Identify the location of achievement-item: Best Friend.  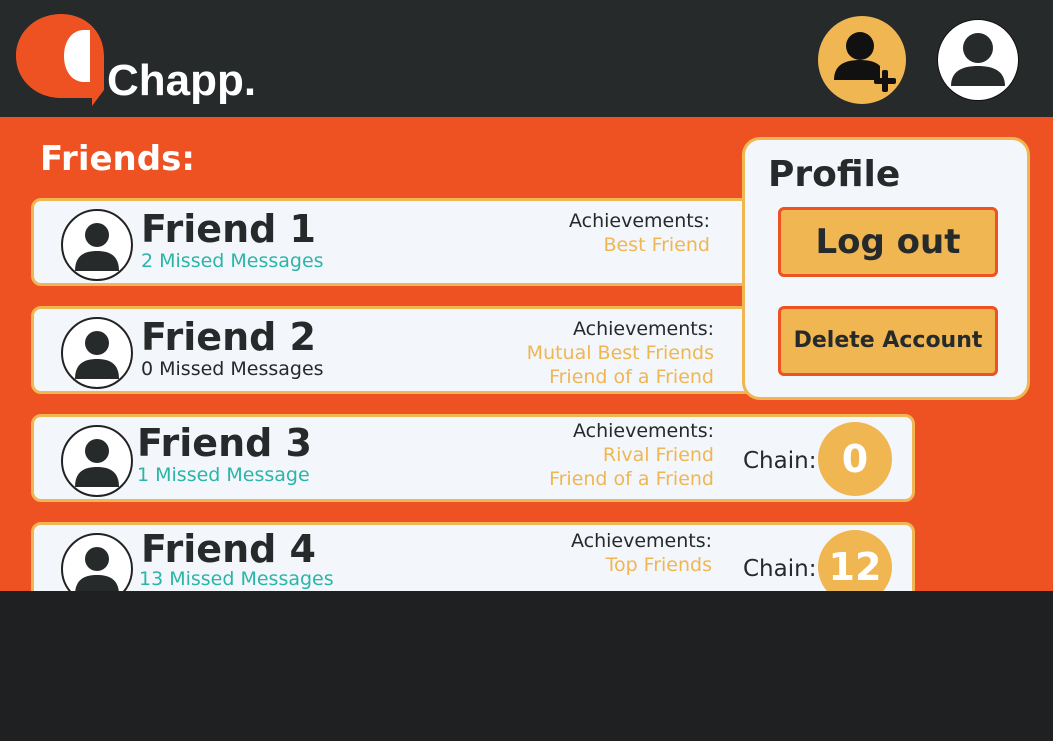
(656, 245).